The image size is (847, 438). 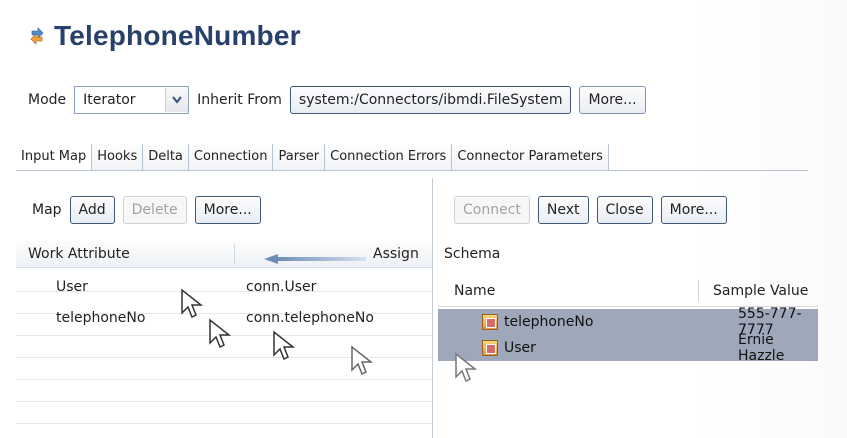 What do you see at coordinates (118, 157) in the screenshot?
I see `tab-hooks: Hooks` at bounding box center [118, 157].